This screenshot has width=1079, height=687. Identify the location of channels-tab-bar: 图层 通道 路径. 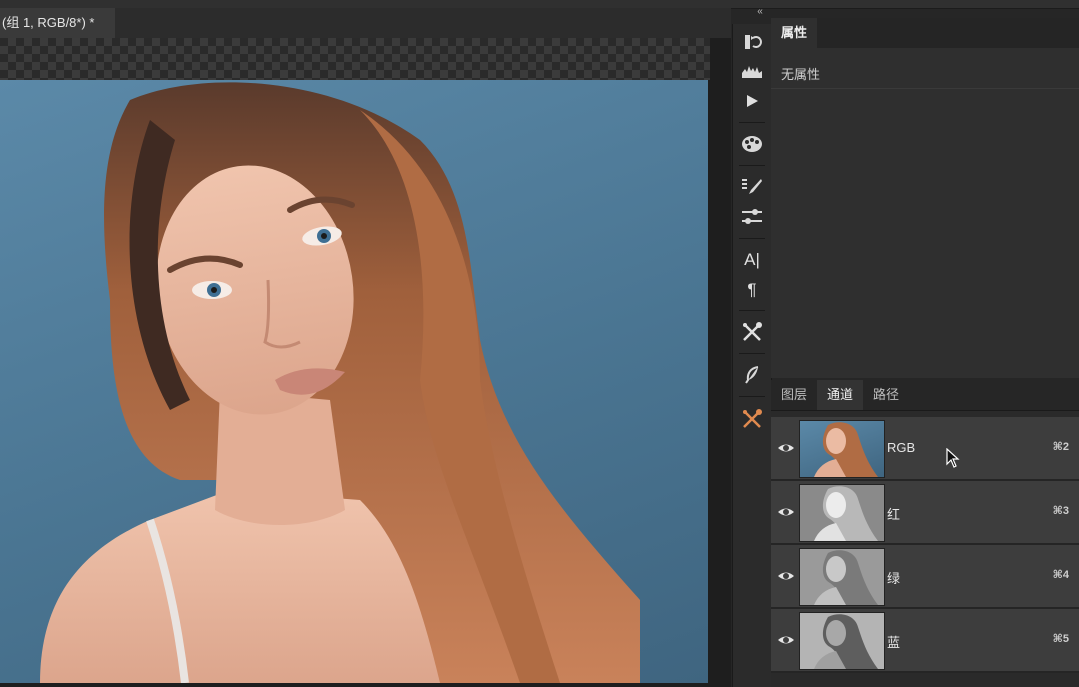
(925, 395).